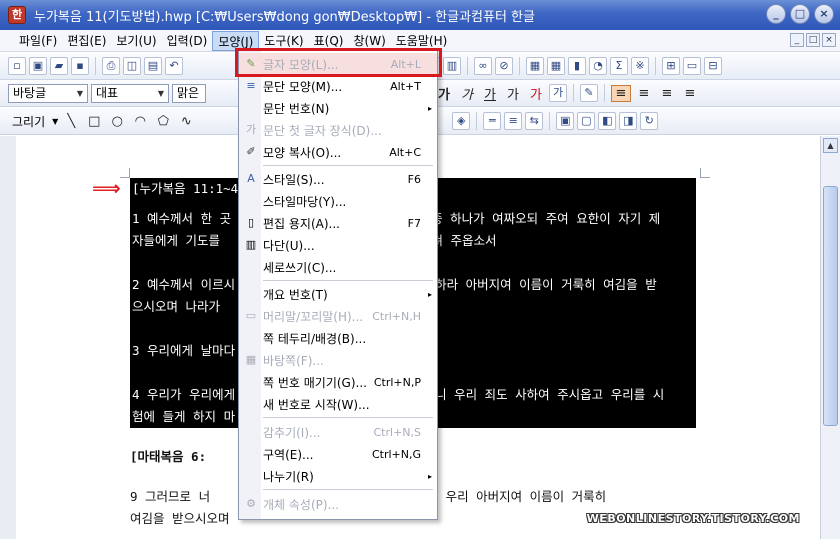 This screenshot has height=539, width=840. What do you see at coordinates (136, 41) in the screenshot?
I see `menu-view: 보기(U)` at bounding box center [136, 41].